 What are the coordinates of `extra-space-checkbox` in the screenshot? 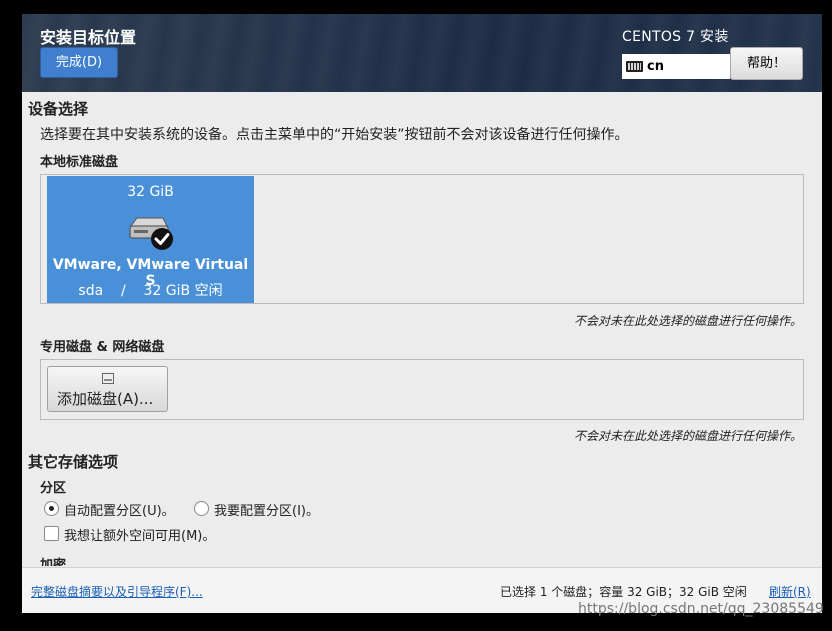 It's located at (51, 533).